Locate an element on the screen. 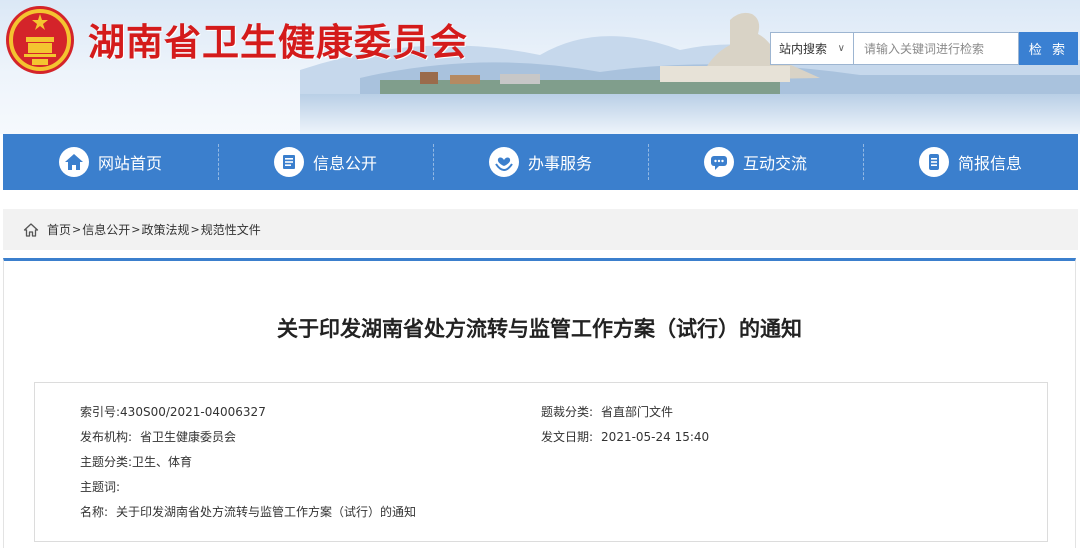  chevron-down-icon: ∨ is located at coordinates (841, 48).